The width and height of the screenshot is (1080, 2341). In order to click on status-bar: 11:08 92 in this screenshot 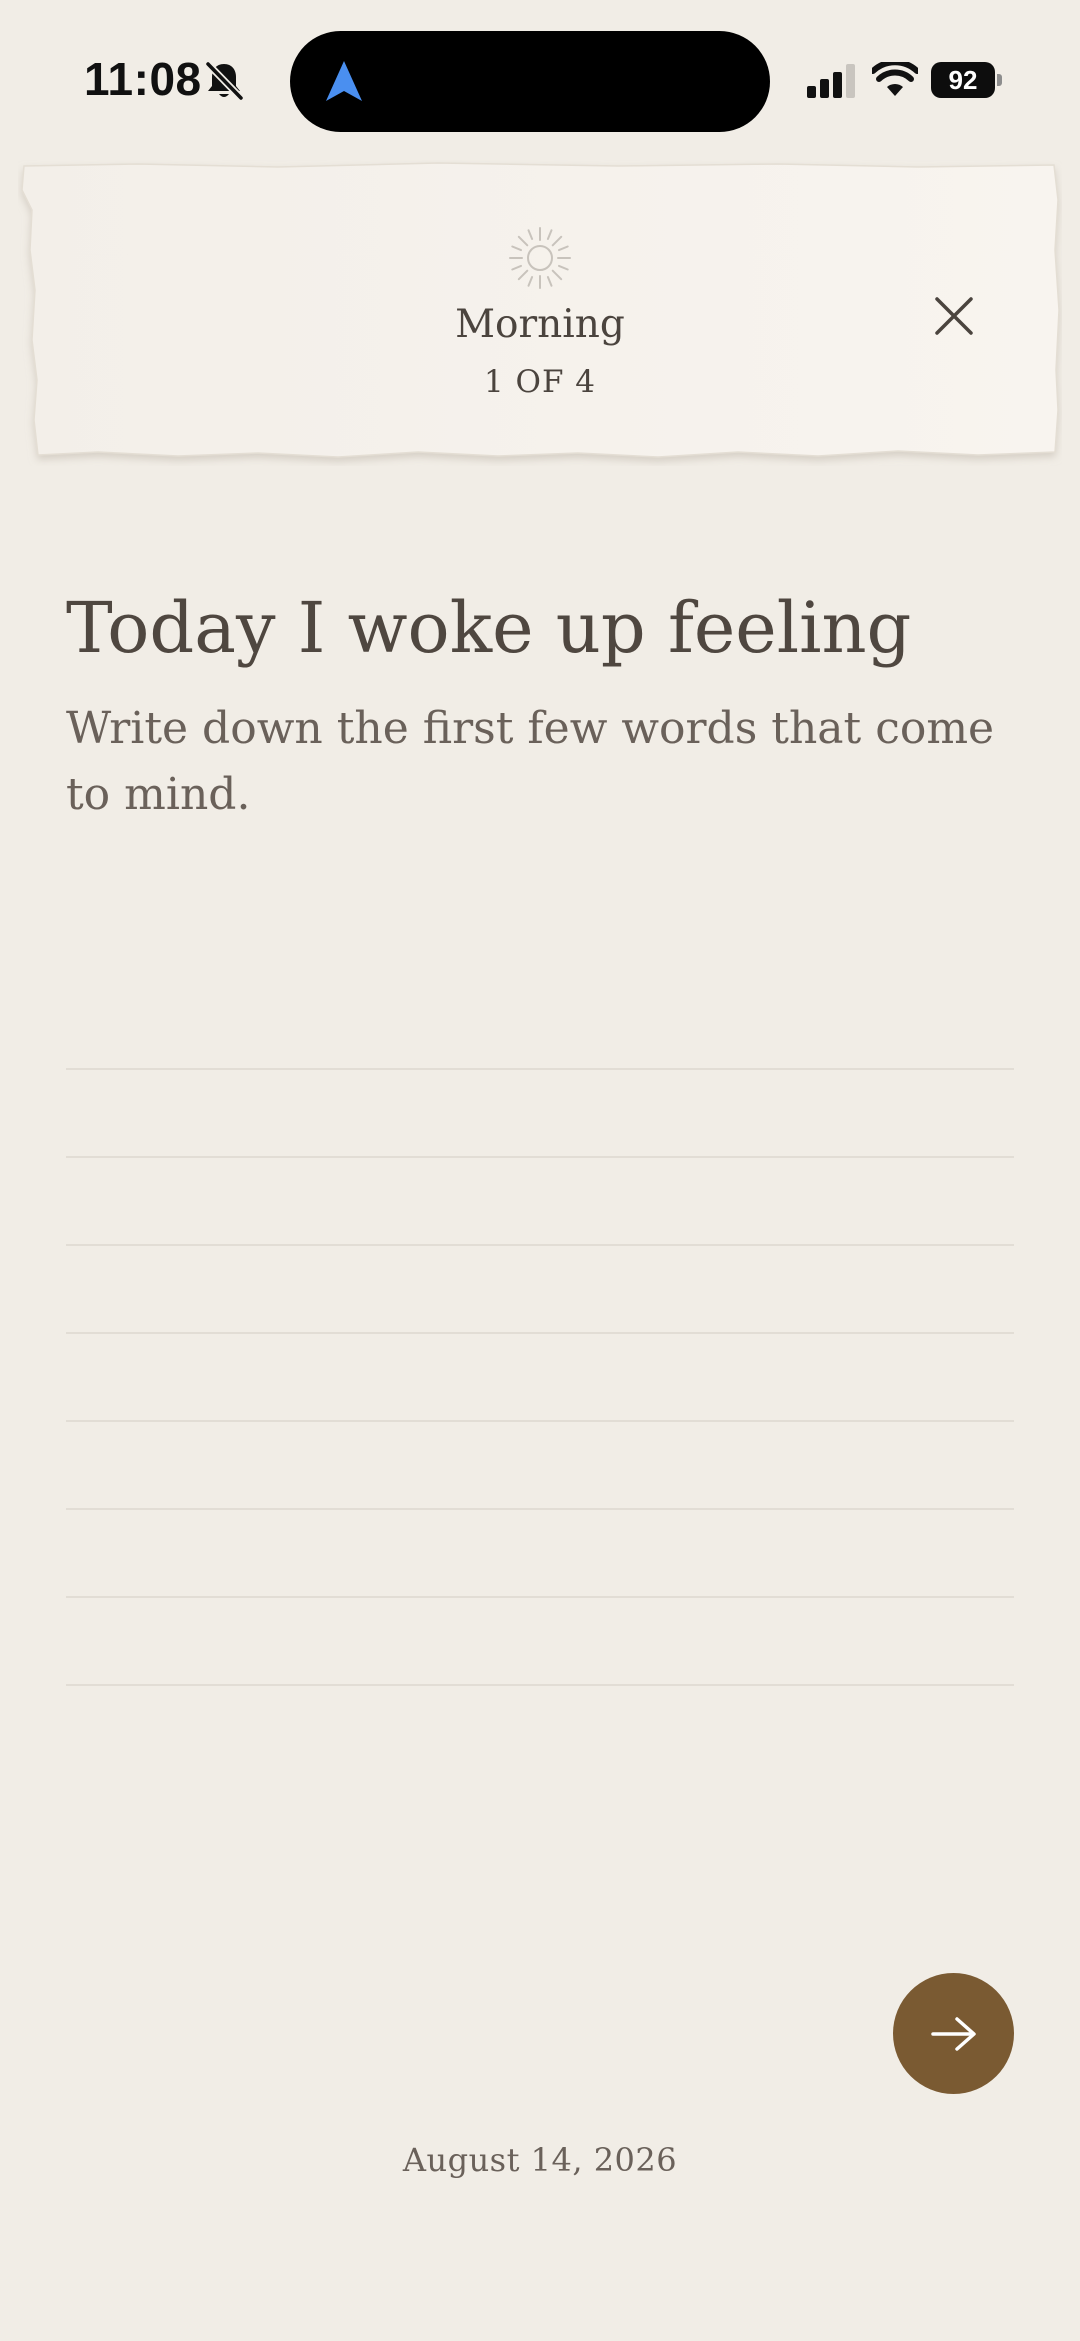, I will do `click(540, 80)`.